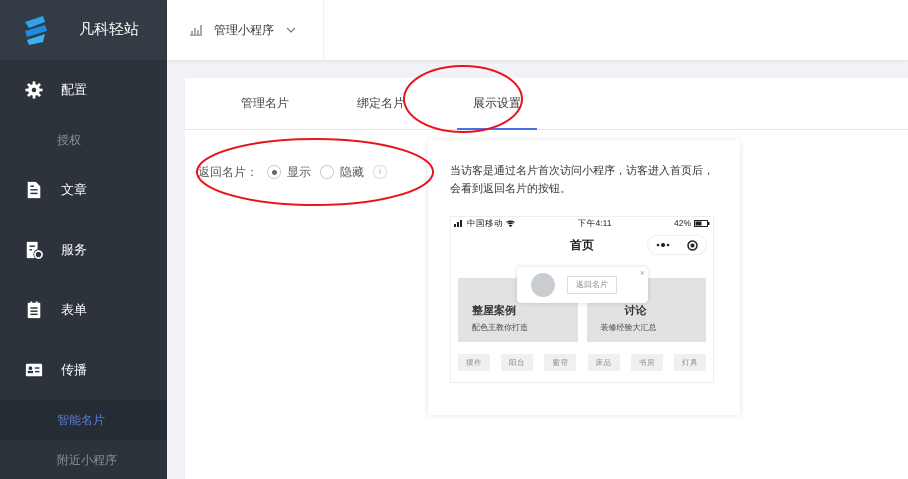 The image size is (908, 479). Describe the element at coordinates (109, 30) in the screenshot. I see `brand-name: 凡科轻站` at that location.